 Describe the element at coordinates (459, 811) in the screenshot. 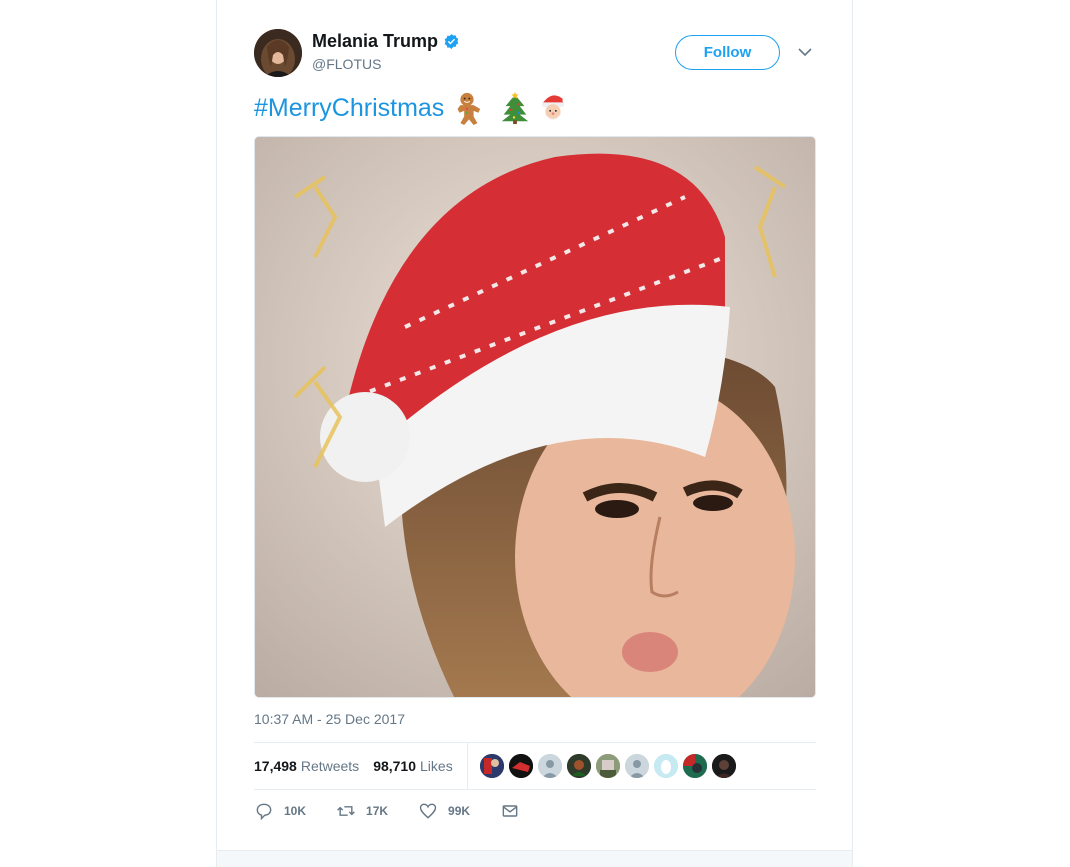

I see `like-count: 99K` at that location.